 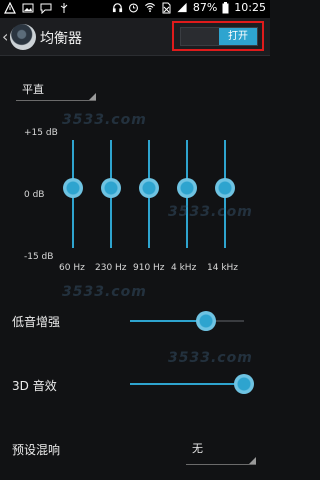 I want to click on band-freq-910hz: 910 Hz, so click(x=149, y=268).